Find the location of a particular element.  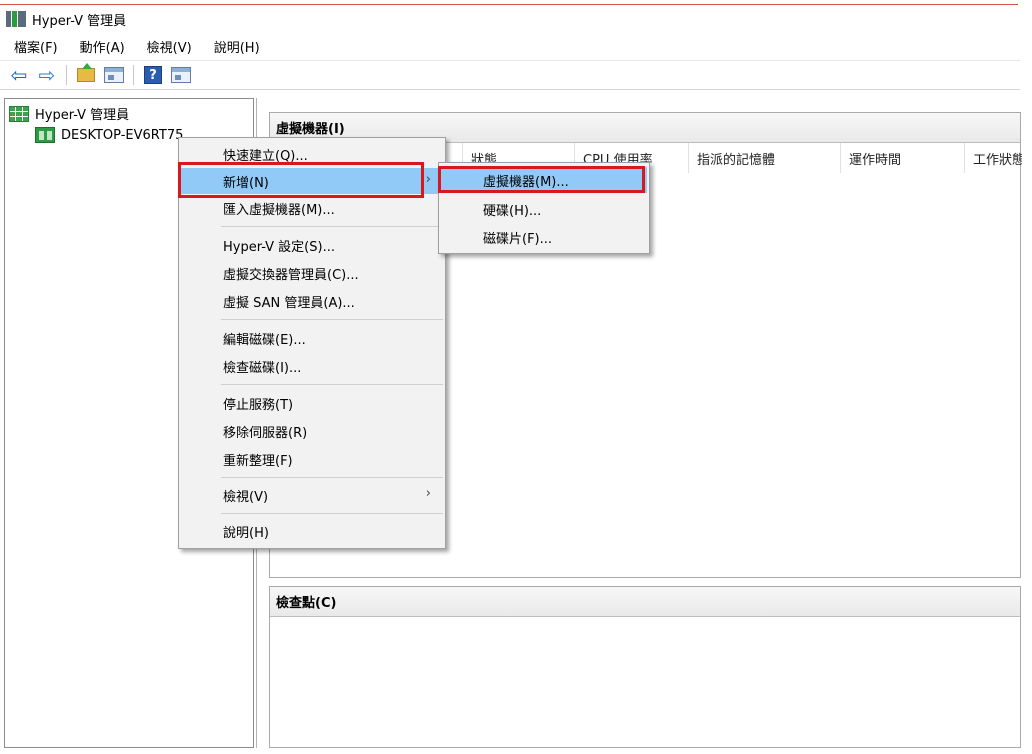

menu-bar: 檔案(F) 動作(A) 檢視(V) 說明(H) is located at coordinates (510, 46).